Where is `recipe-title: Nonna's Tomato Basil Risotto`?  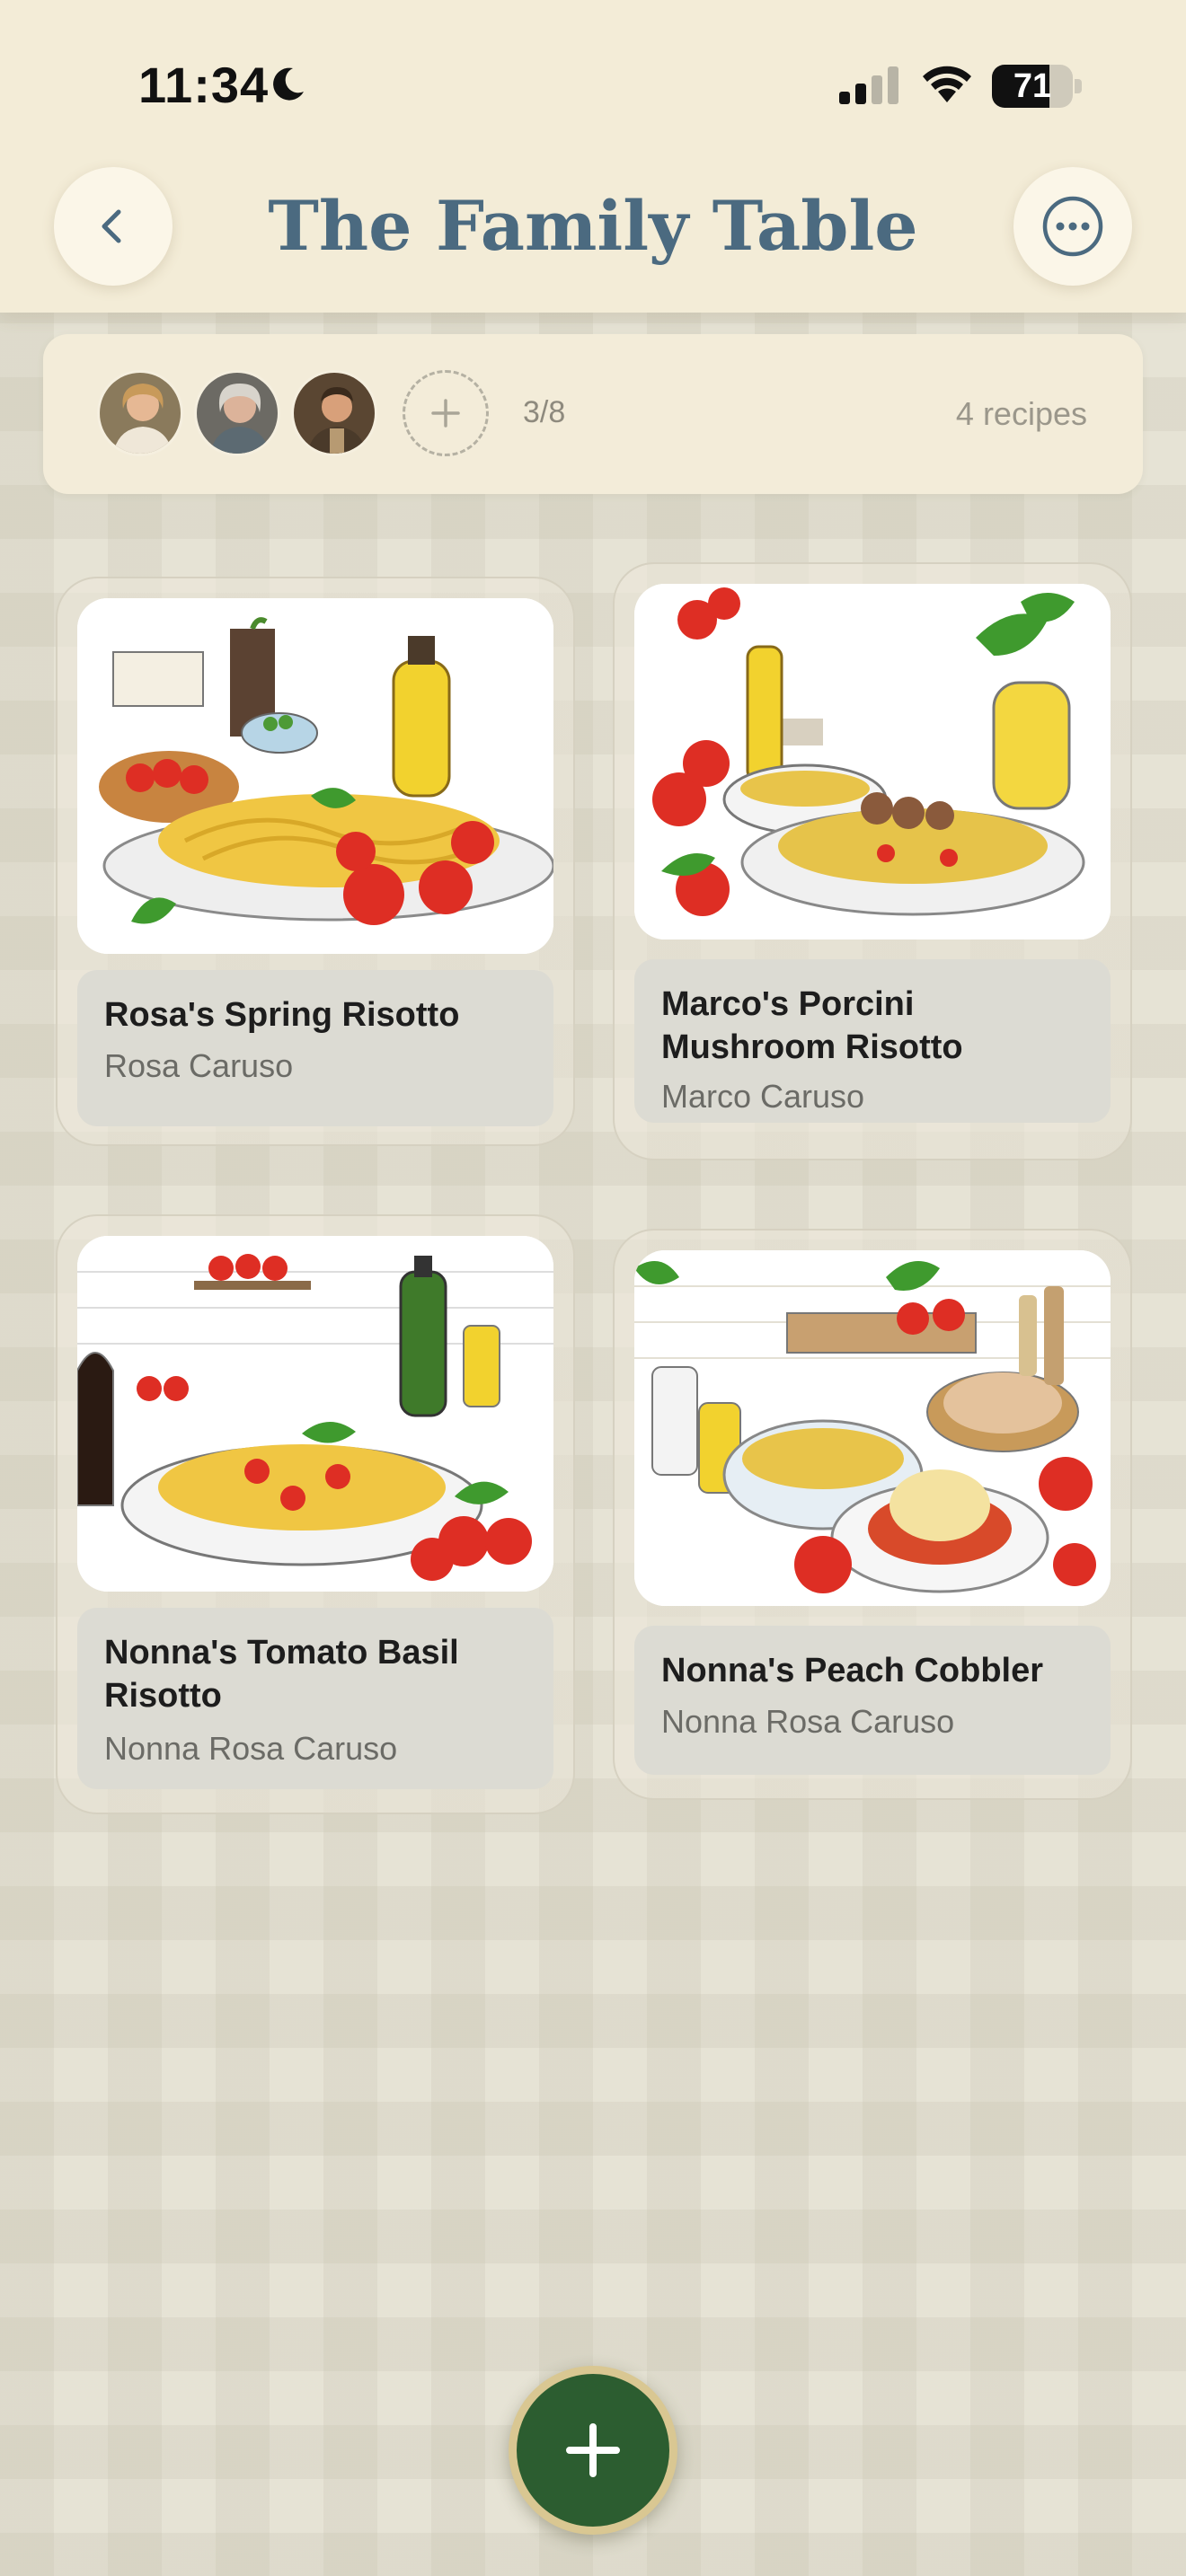 recipe-title: Nonna's Tomato Basil Risotto is located at coordinates (281, 1674).